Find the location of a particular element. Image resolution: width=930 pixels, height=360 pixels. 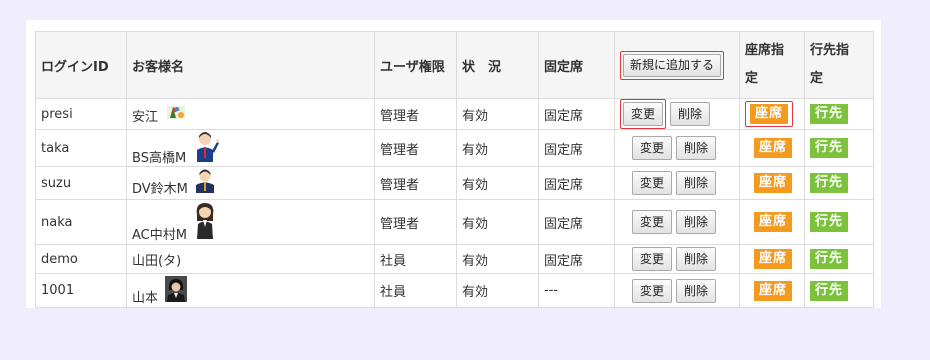

cell-role: 管理者 is located at coordinates (415, 114).